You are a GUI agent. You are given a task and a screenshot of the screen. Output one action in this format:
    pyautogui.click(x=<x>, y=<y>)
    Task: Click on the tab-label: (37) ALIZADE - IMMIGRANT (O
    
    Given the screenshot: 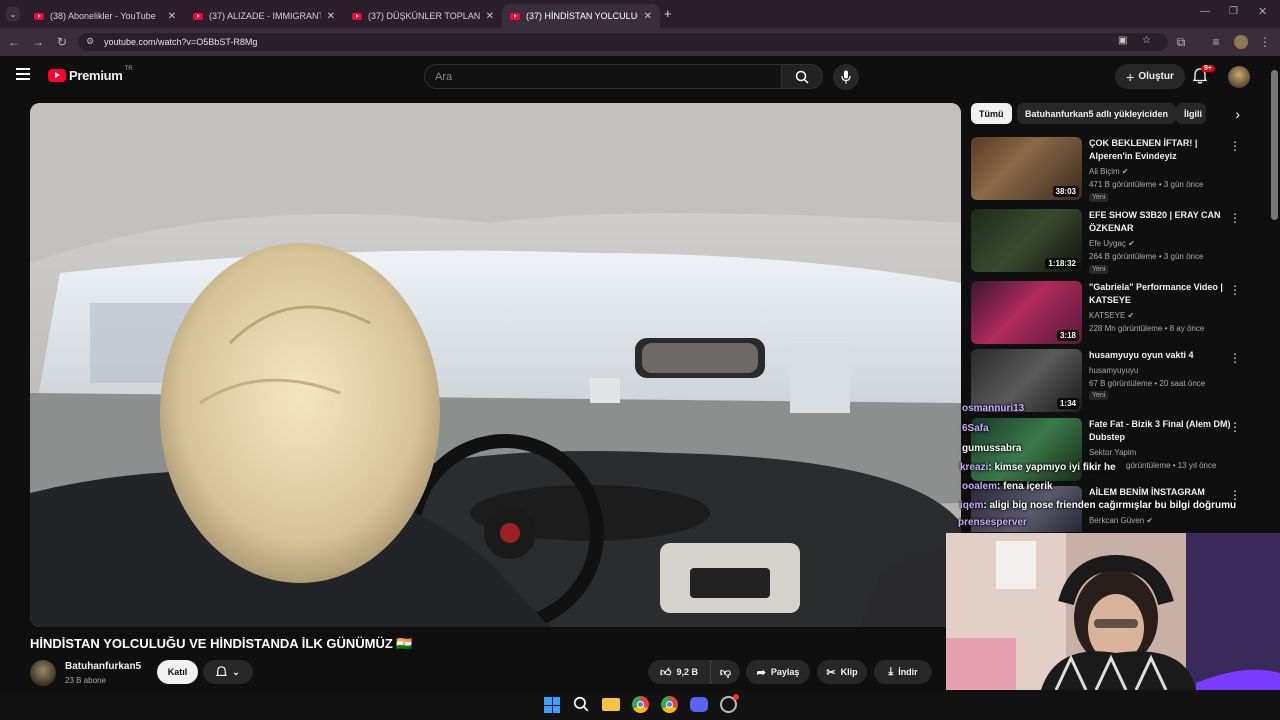 What is the action you would take?
    pyautogui.click(x=265, y=16)
    